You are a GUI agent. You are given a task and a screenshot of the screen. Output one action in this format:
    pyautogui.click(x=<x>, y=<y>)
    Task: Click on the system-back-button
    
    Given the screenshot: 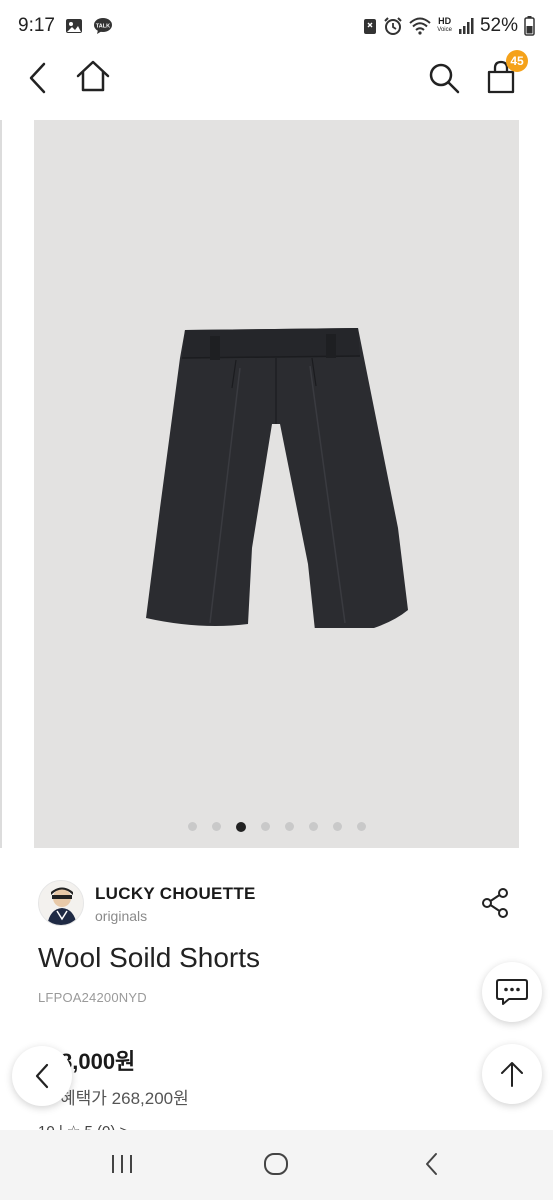 What is the action you would take?
    pyautogui.click(x=432, y=1164)
    